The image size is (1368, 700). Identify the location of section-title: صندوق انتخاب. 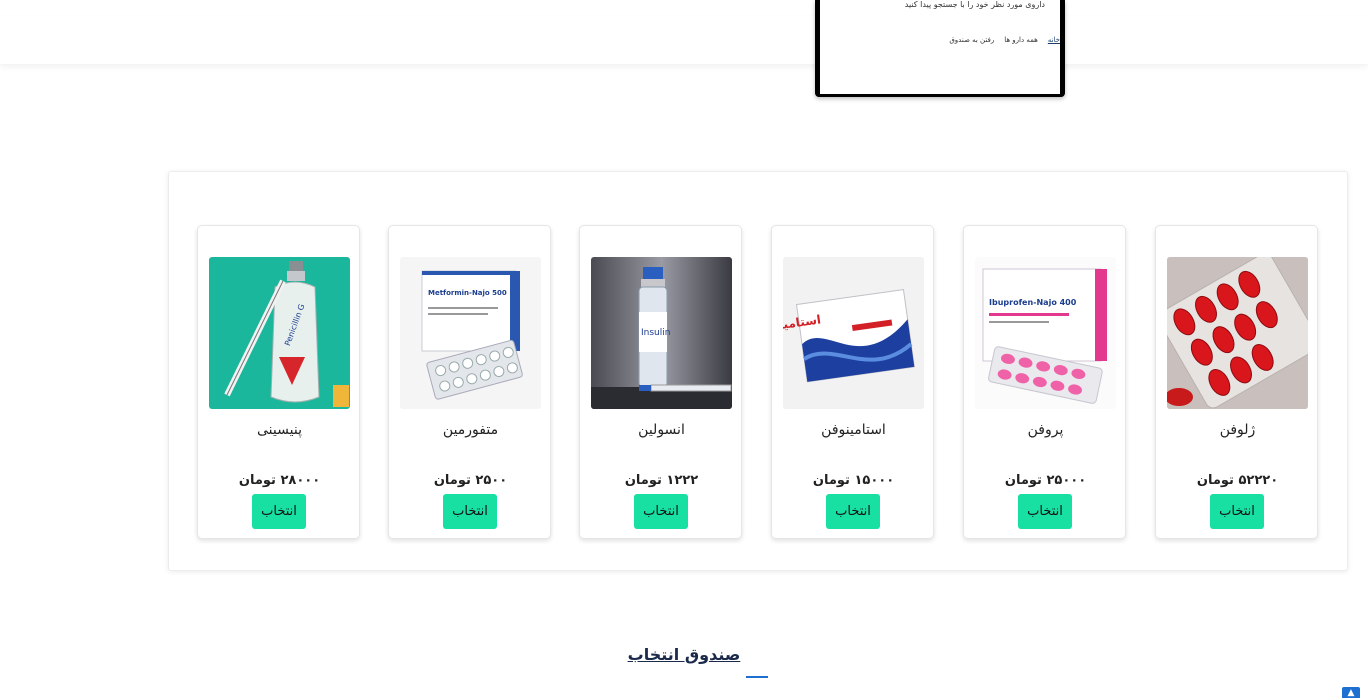
(684, 654).